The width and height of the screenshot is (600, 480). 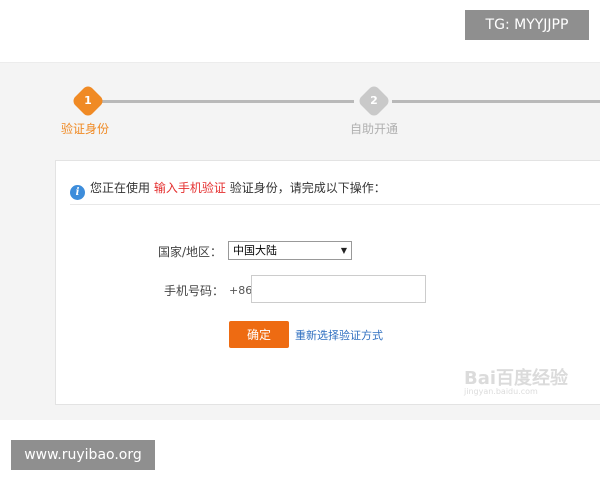 What do you see at coordinates (190, 252) in the screenshot?
I see `region-label: 国家/地区：` at bounding box center [190, 252].